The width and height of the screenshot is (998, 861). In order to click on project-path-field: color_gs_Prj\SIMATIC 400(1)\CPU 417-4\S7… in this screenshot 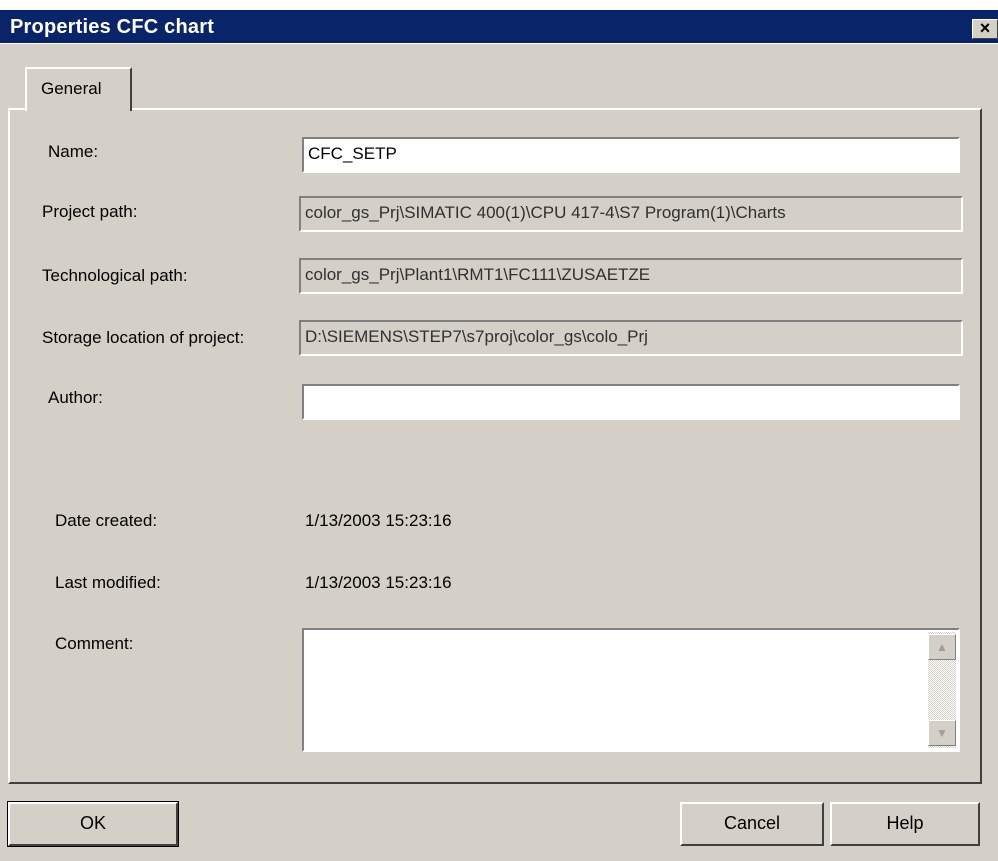, I will do `click(631, 214)`.